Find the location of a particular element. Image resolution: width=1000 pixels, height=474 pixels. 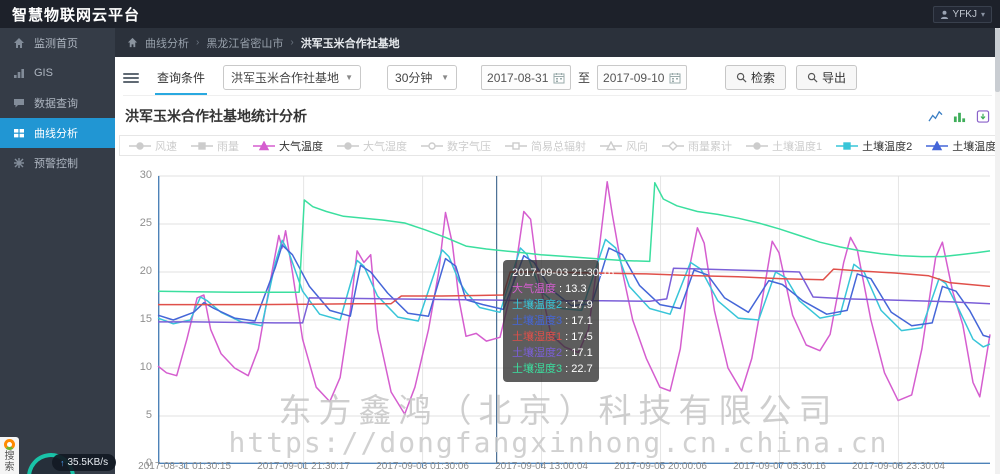

y-tick-label: 15 is located at coordinates (145, 319).